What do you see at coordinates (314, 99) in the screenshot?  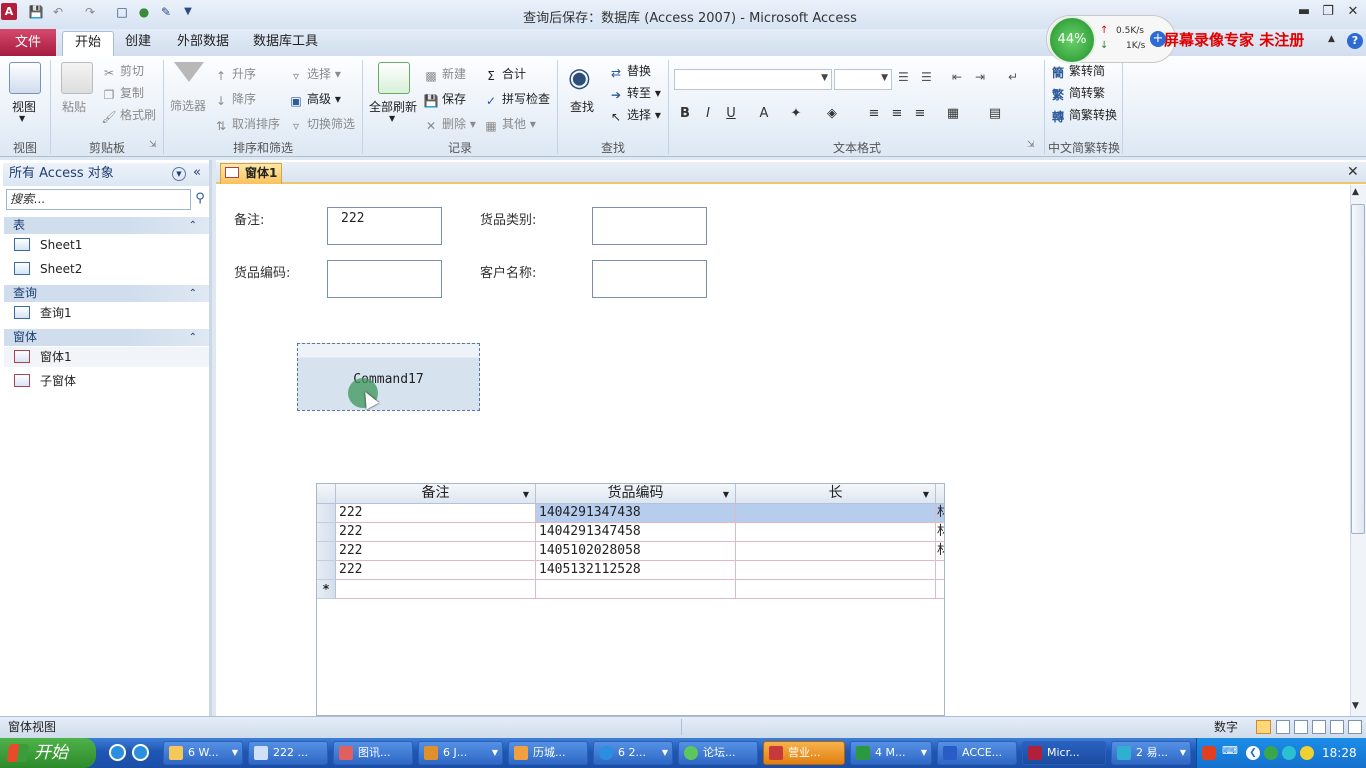 I see `advanced-filter-button: ▣ 高级 ▾` at bounding box center [314, 99].